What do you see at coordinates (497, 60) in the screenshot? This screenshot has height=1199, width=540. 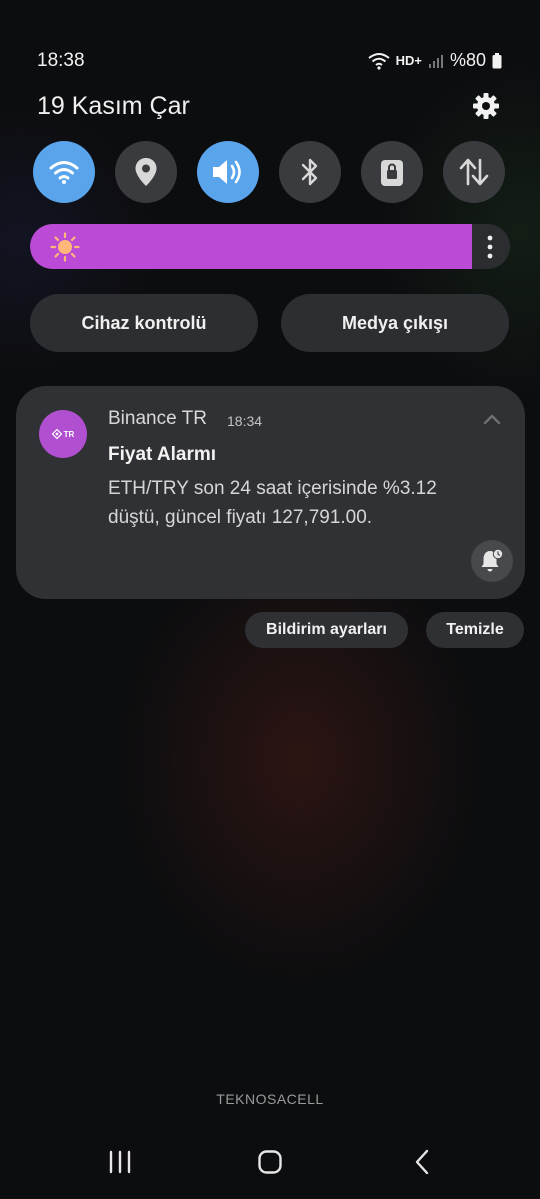 I see `battery-icon` at bounding box center [497, 60].